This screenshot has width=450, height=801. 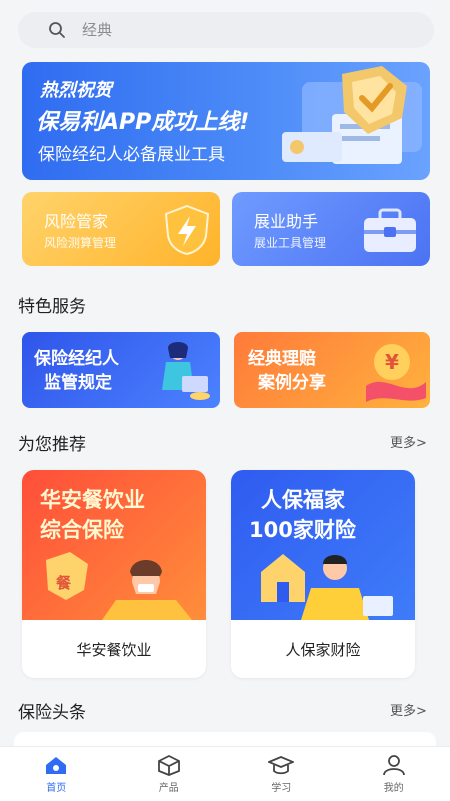 What do you see at coordinates (56, 786) in the screenshot?
I see `nav-label: 首页` at bounding box center [56, 786].